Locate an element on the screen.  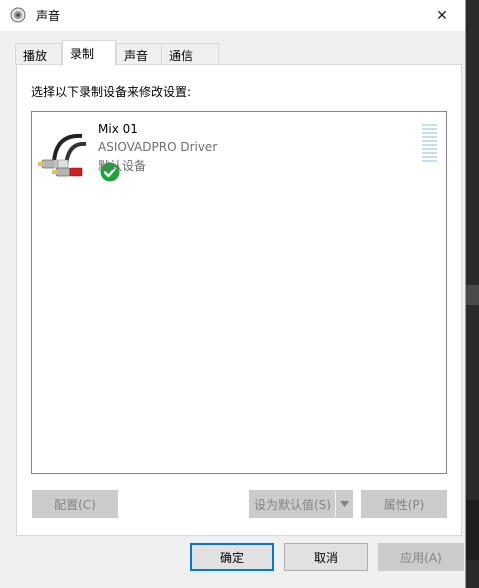
window-title: 声音 is located at coordinates (48, 16).